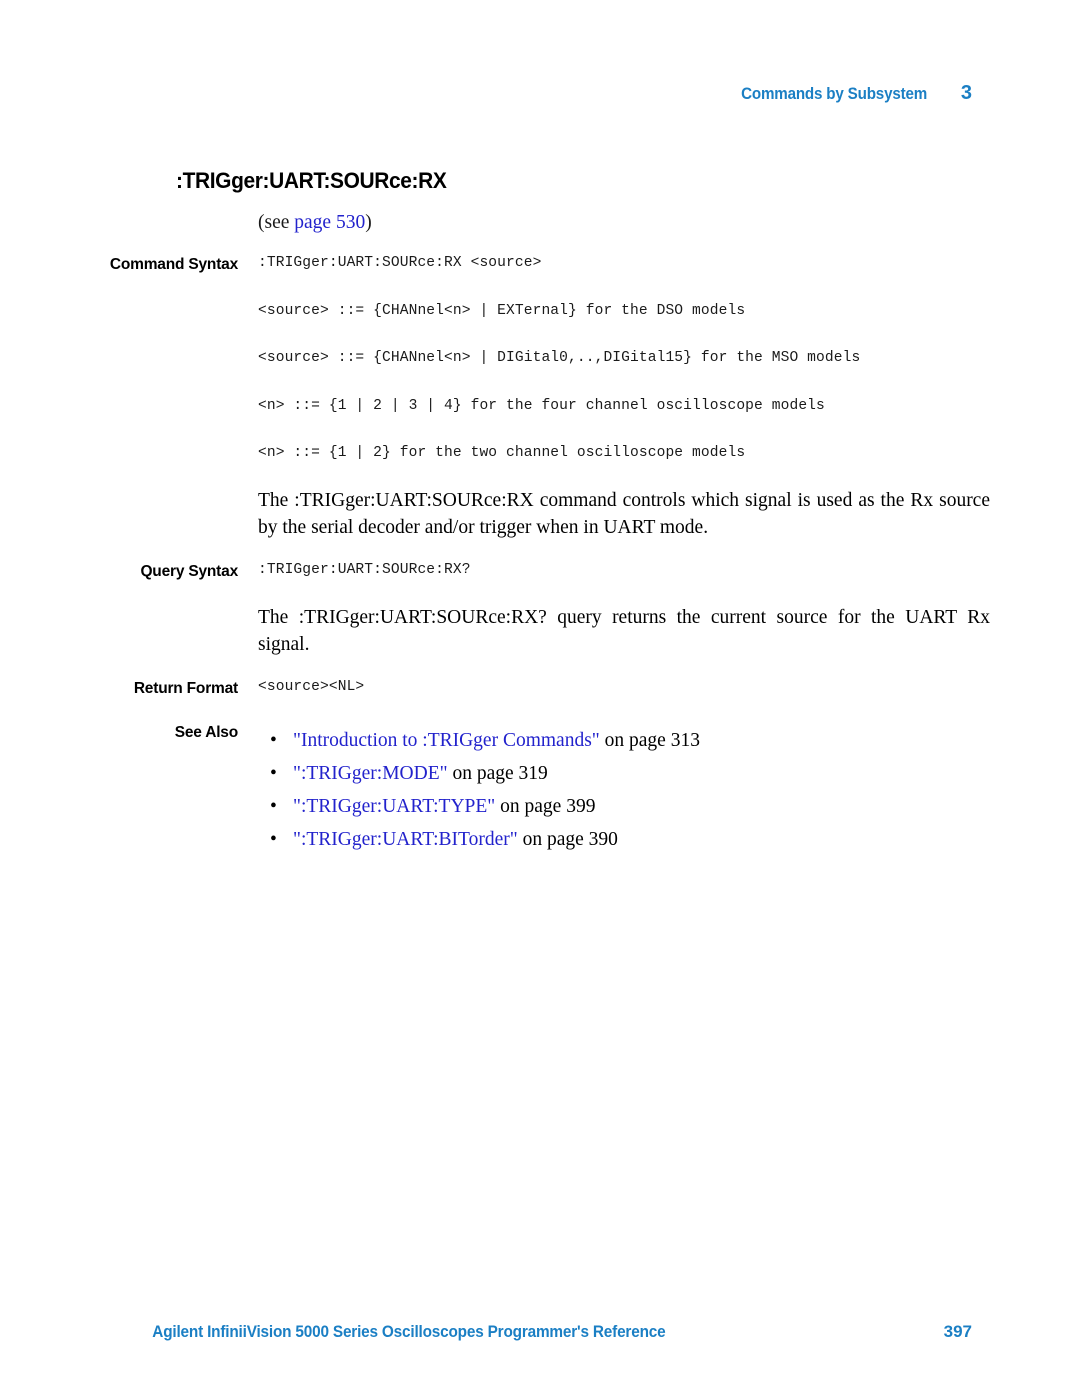 The width and height of the screenshot is (1080, 1397). What do you see at coordinates (311, 180) in the screenshot?
I see `page-title: :TRIGger:UART:SOURce:RX` at bounding box center [311, 180].